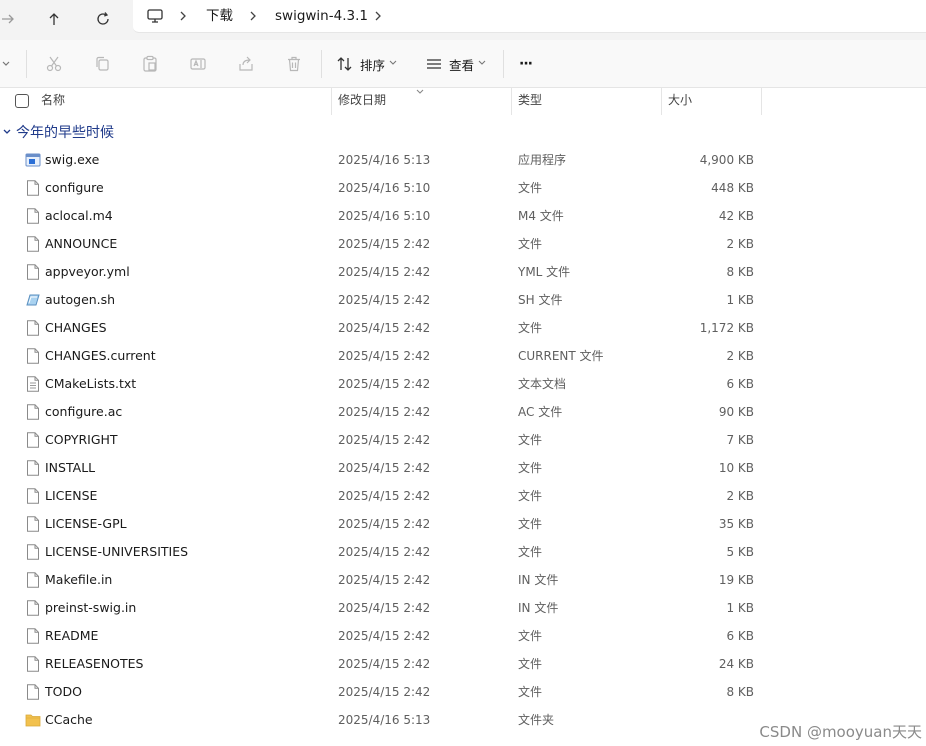 Image resolution: width=926 pixels, height=746 pixels. Describe the element at coordinates (87, 272) in the screenshot. I see `file-name: appveyor.yml` at that location.